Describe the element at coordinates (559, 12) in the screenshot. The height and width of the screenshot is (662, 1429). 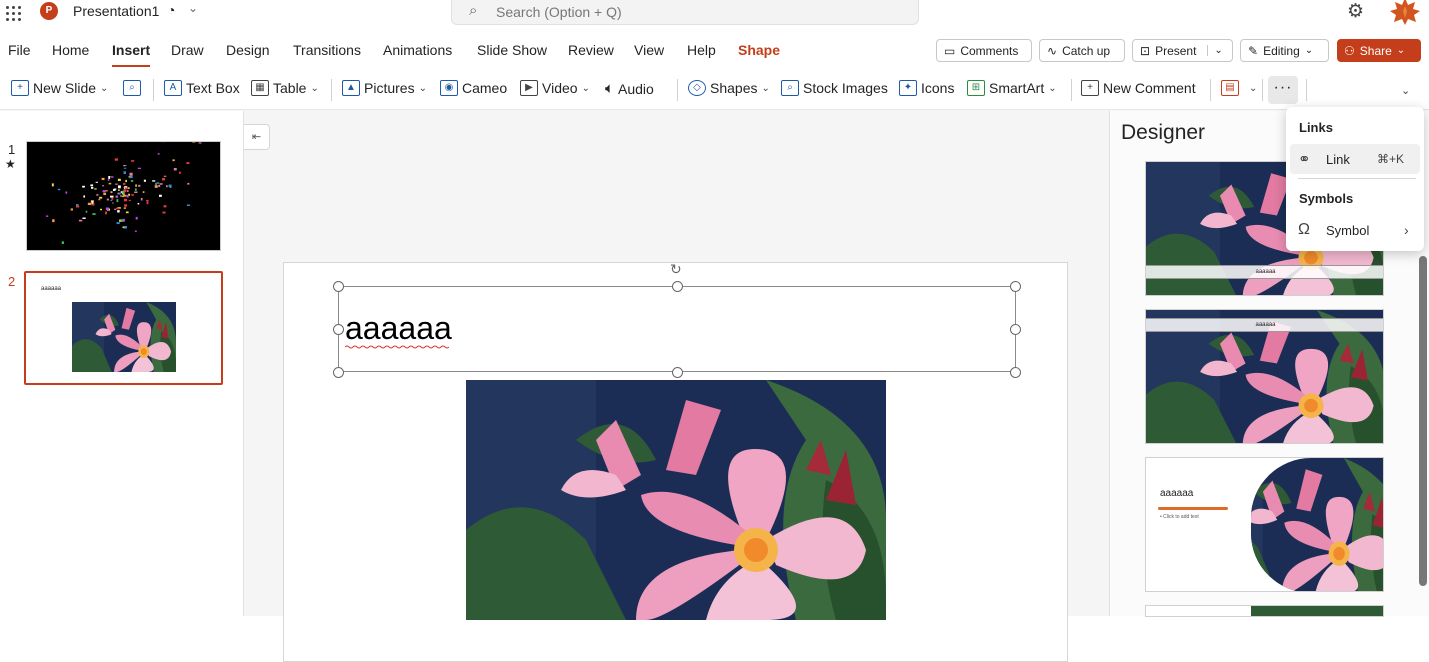
I see `search-input: Search (Option + Q)` at that location.